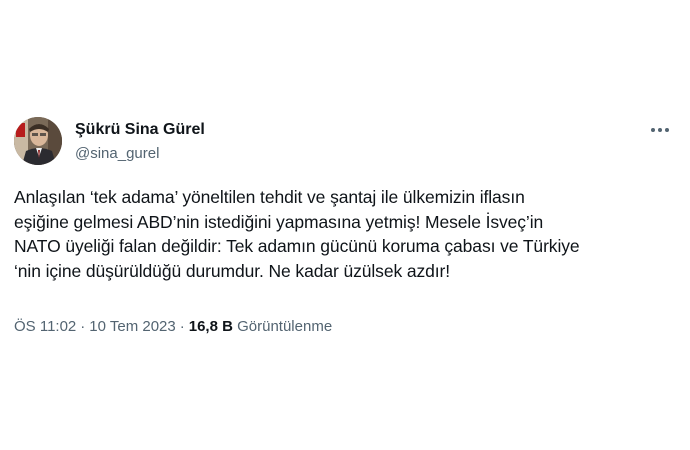 This screenshot has width=690, height=450. Describe the element at coordinates (38, 141) in the screenshot. I see `avatar` at that location.